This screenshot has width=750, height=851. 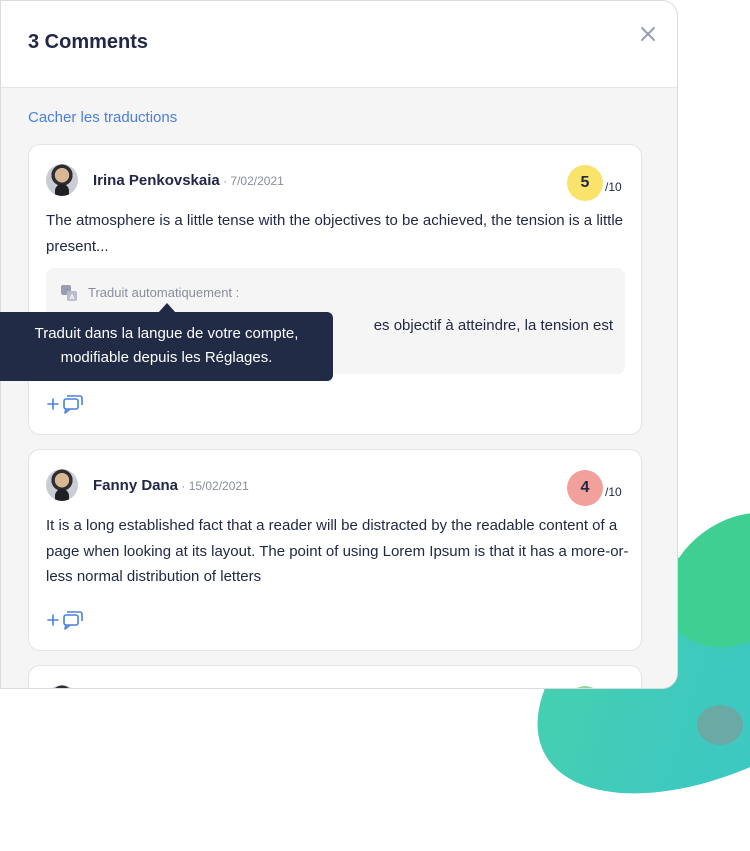 I want to click on close-icon, so click(x=648, y=34).